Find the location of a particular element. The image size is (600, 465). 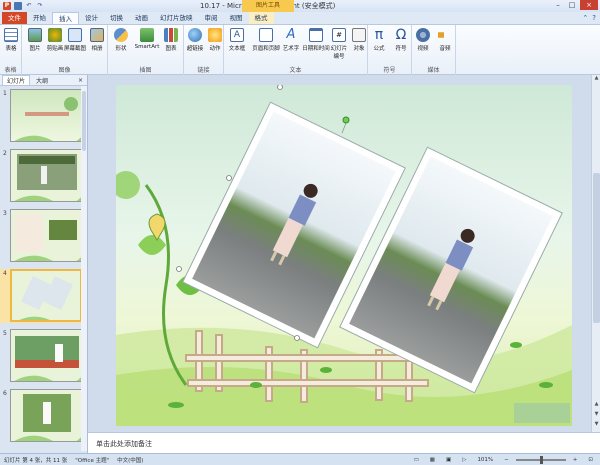

watermark-logo is located at coordinates (542, 413).